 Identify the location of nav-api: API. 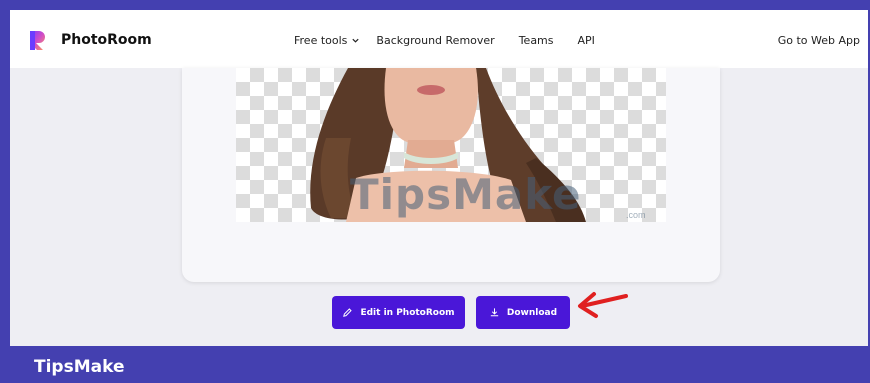
(586, 40).